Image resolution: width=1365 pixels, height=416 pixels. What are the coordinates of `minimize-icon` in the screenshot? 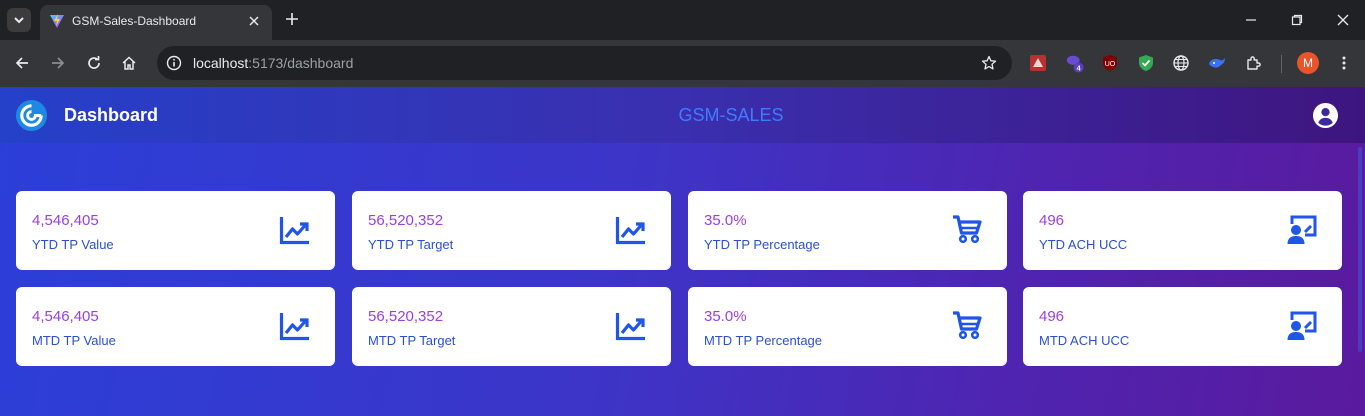 It's located at (1251, 20).